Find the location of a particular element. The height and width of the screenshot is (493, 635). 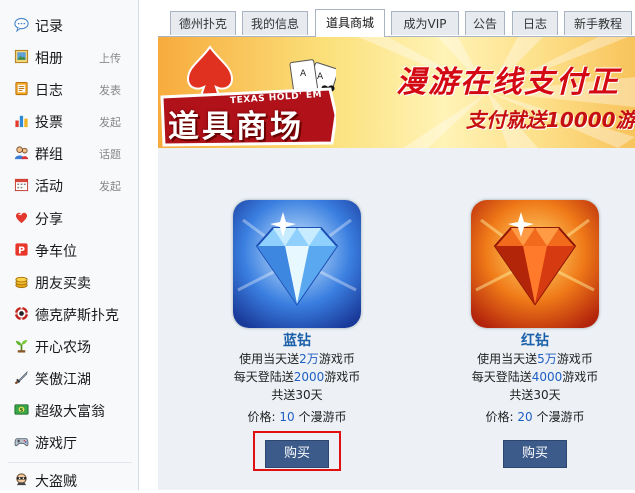

sidebar-item-journal: 日志 发表 is located at coordinates (69, 89).